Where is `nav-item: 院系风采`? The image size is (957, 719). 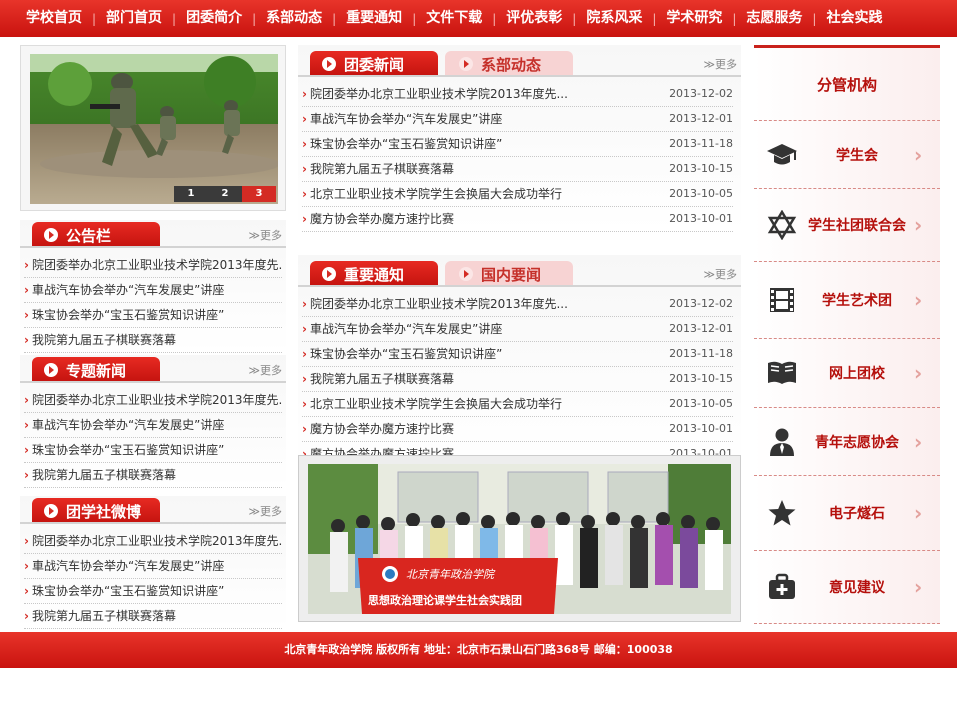 nav-item: 院系风采 is located at coordinates (614, 18).